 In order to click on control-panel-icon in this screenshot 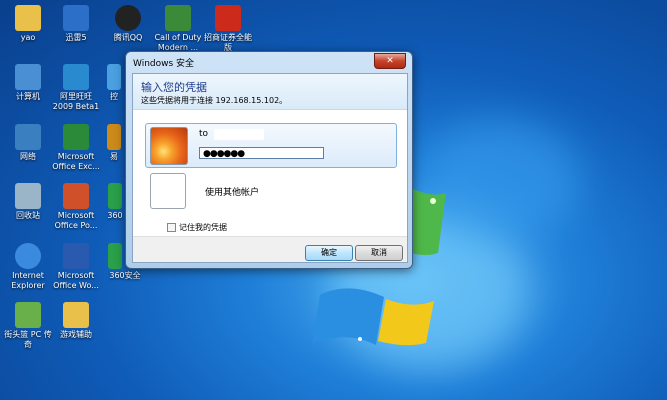, I will do `click(114, 77)`.